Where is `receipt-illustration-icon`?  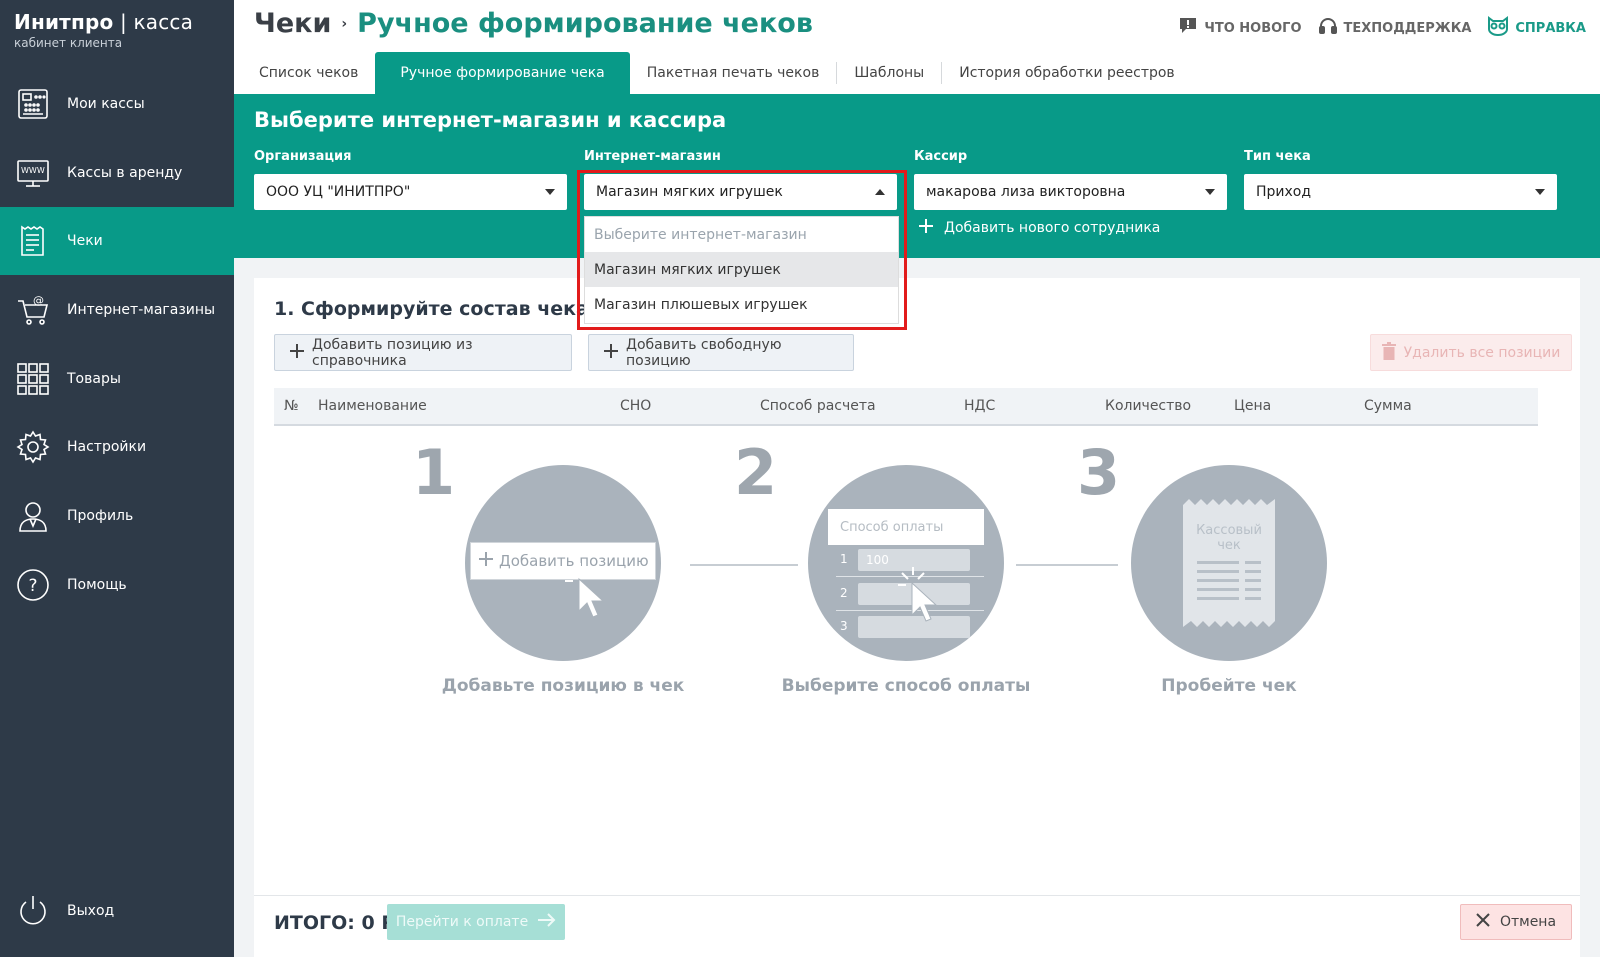
receipt-illustration-icon is located at coordinates (1229, 563).